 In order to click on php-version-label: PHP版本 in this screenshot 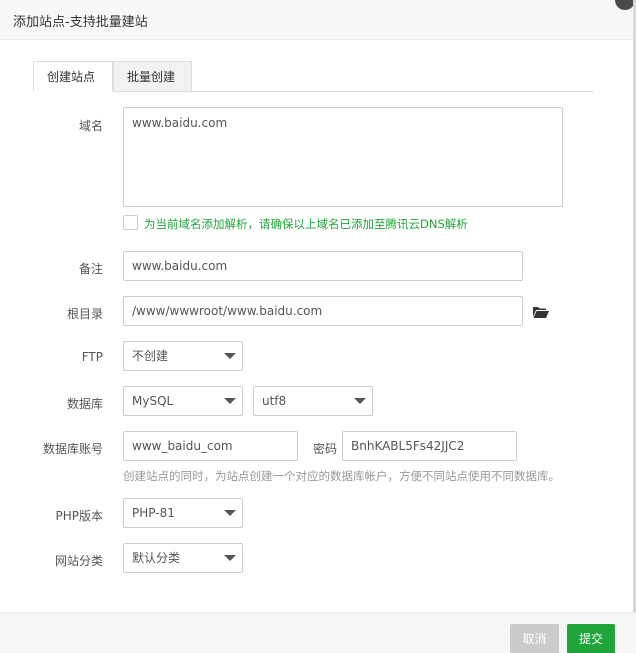, I will do `click(79, 516)`.